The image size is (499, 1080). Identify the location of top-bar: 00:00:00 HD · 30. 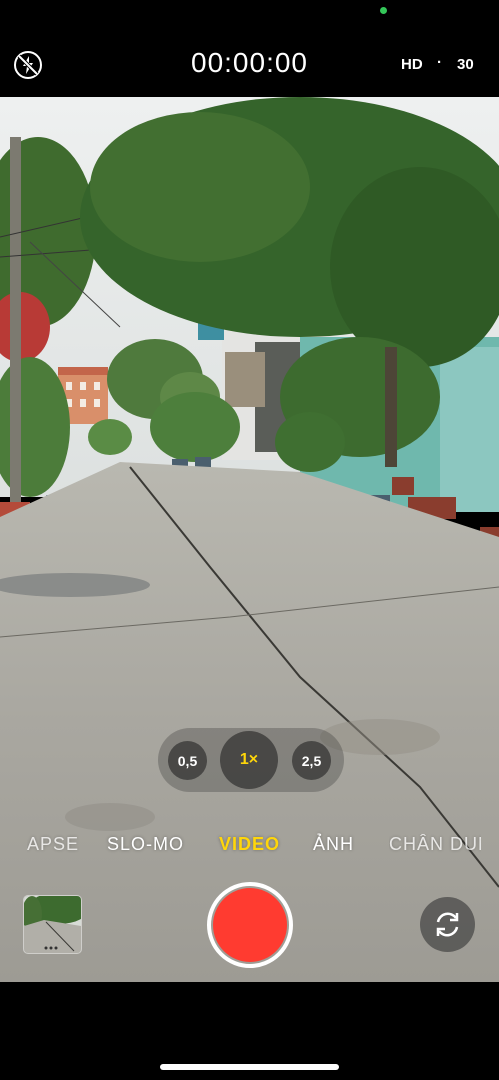
(249, 48).